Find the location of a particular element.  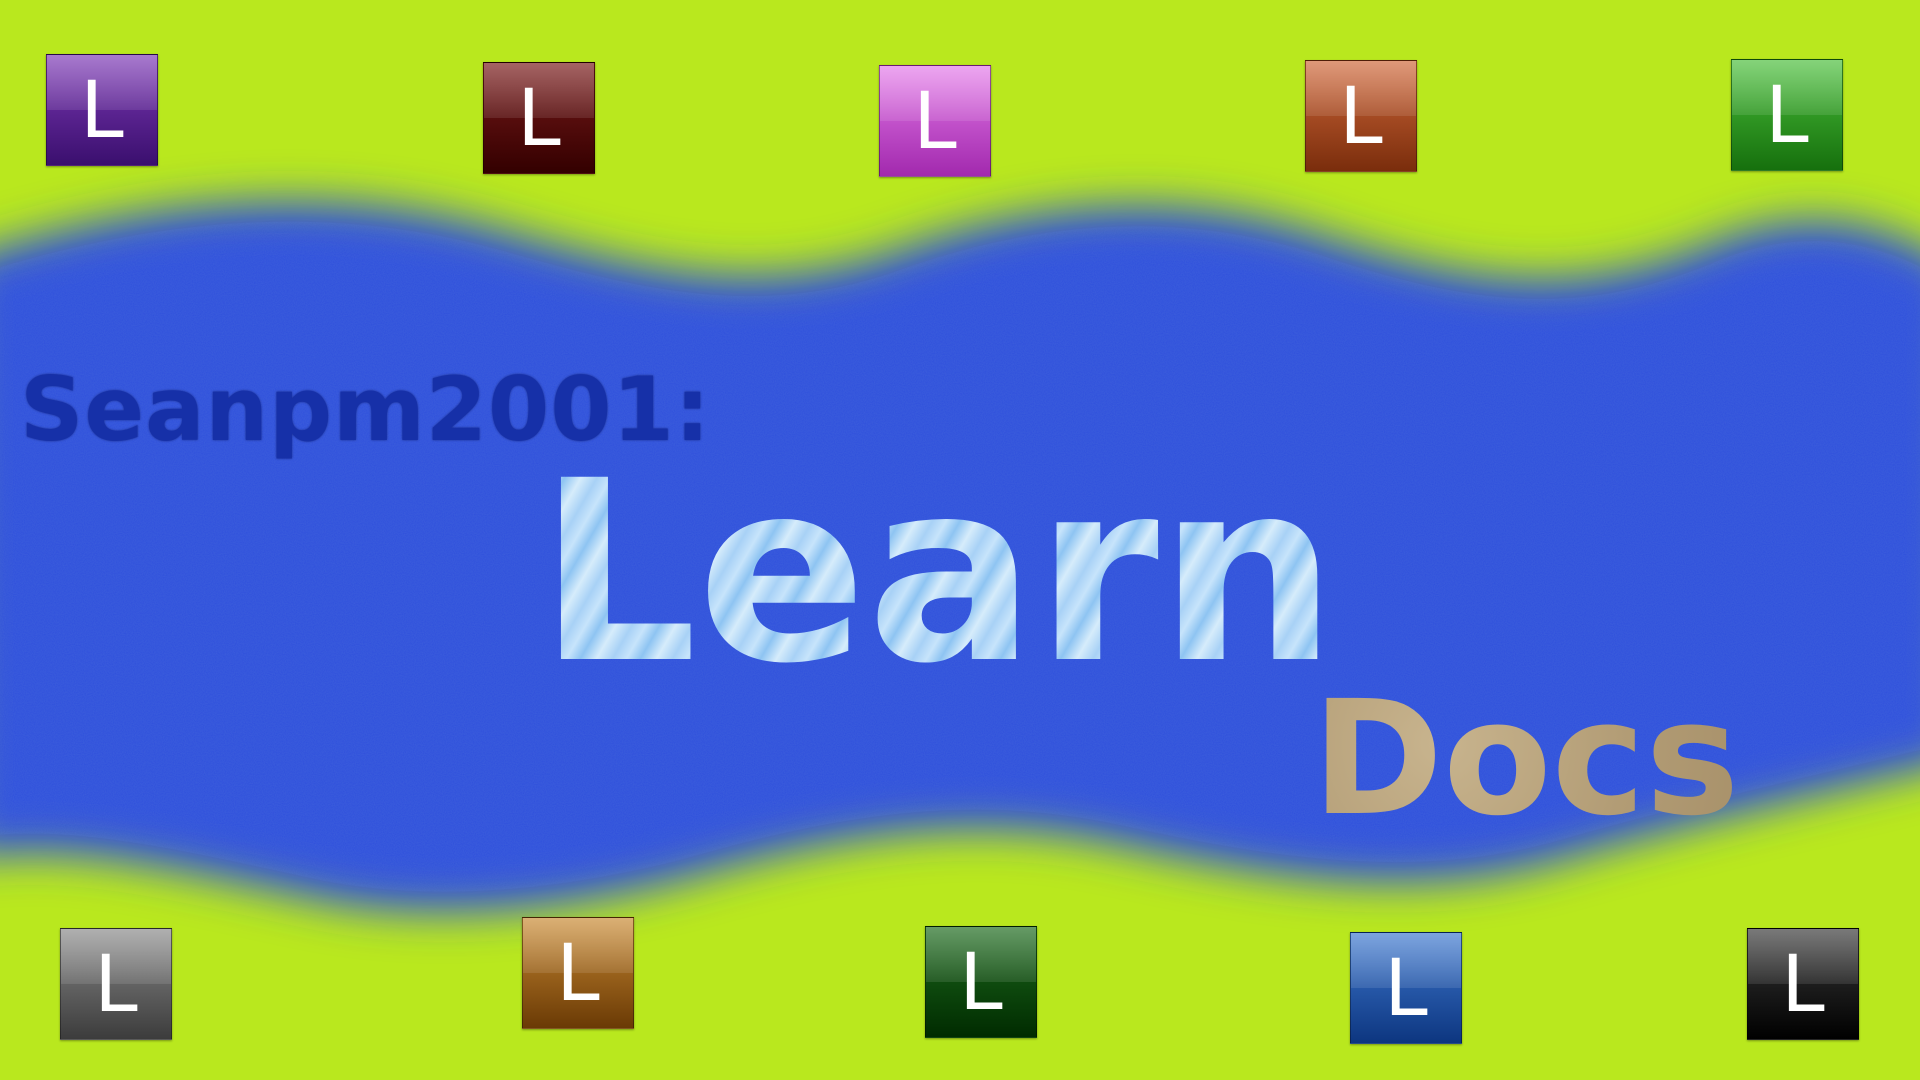

bottom-tile-2: L is located at coordinates (578, 973).